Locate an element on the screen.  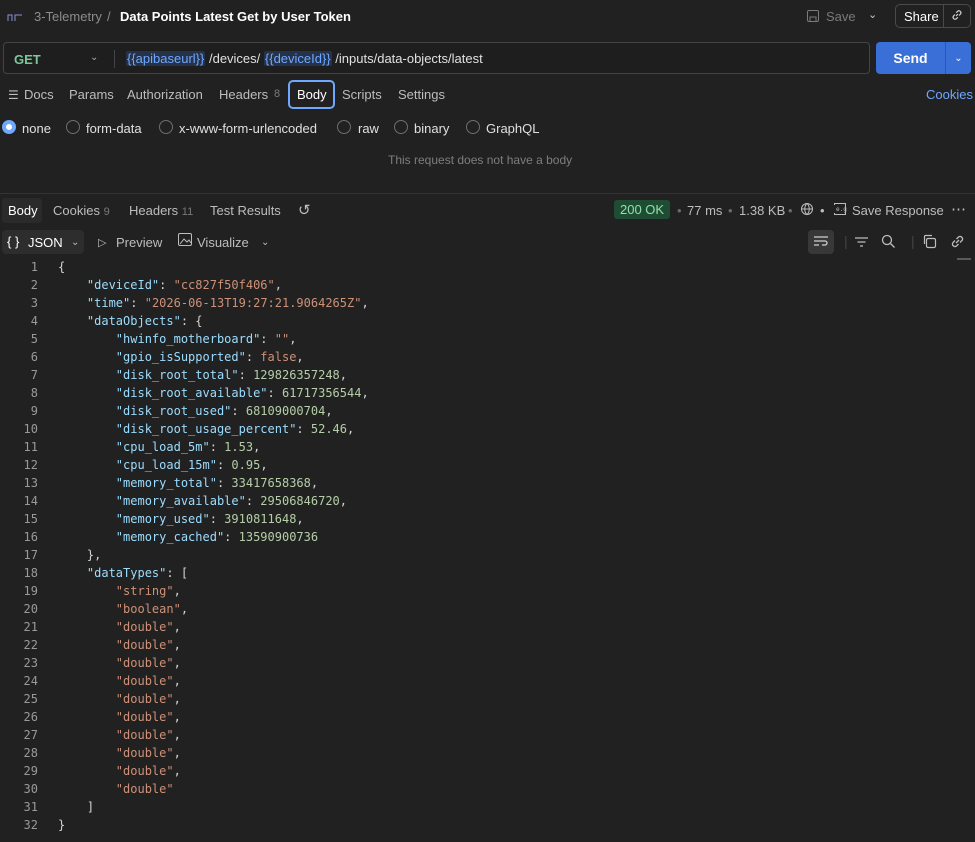
docs-icon: ☰ is located at coordinates (13, 95).